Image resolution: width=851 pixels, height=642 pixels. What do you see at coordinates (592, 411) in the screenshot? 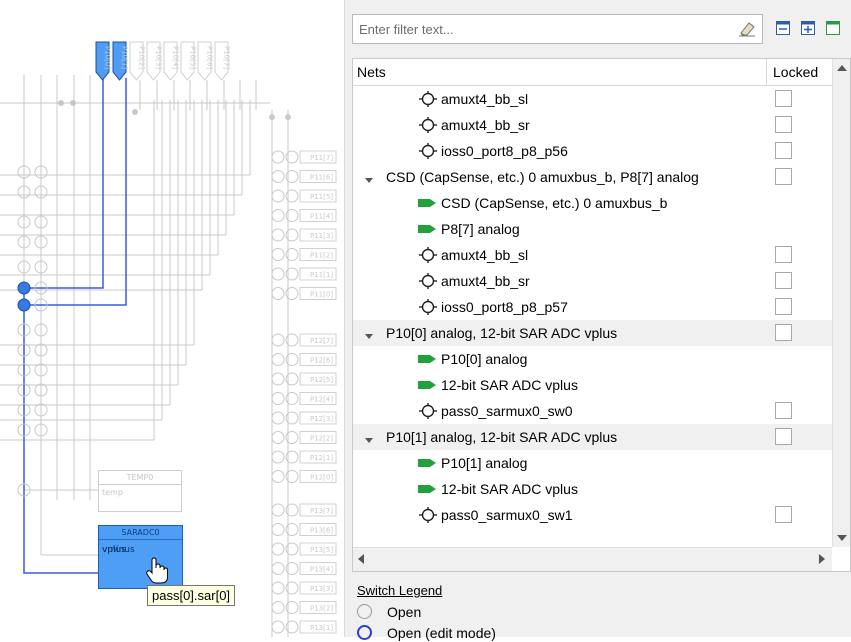
I see `net-row: pass0_sarmux0_sw0` at bounding box center [592, 411].